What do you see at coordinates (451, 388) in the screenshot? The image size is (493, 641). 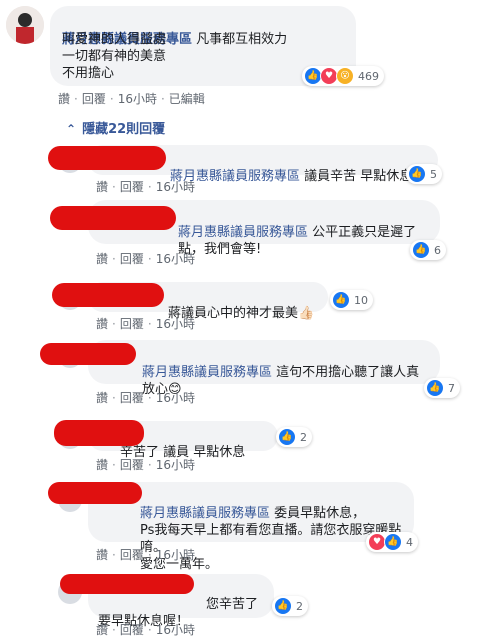 I see `reaction-count: 7` at bounding box center [451, 388].